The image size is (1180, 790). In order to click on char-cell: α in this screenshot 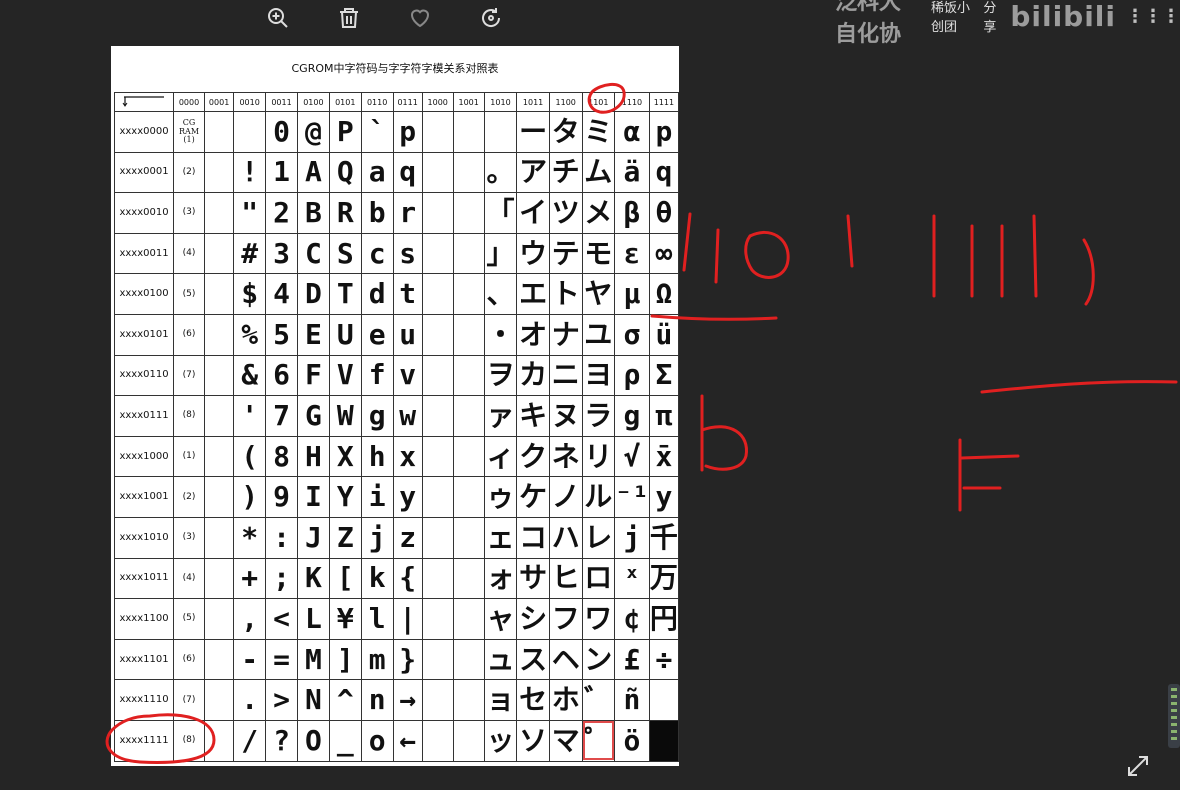, I will do `click(632, 132)`.